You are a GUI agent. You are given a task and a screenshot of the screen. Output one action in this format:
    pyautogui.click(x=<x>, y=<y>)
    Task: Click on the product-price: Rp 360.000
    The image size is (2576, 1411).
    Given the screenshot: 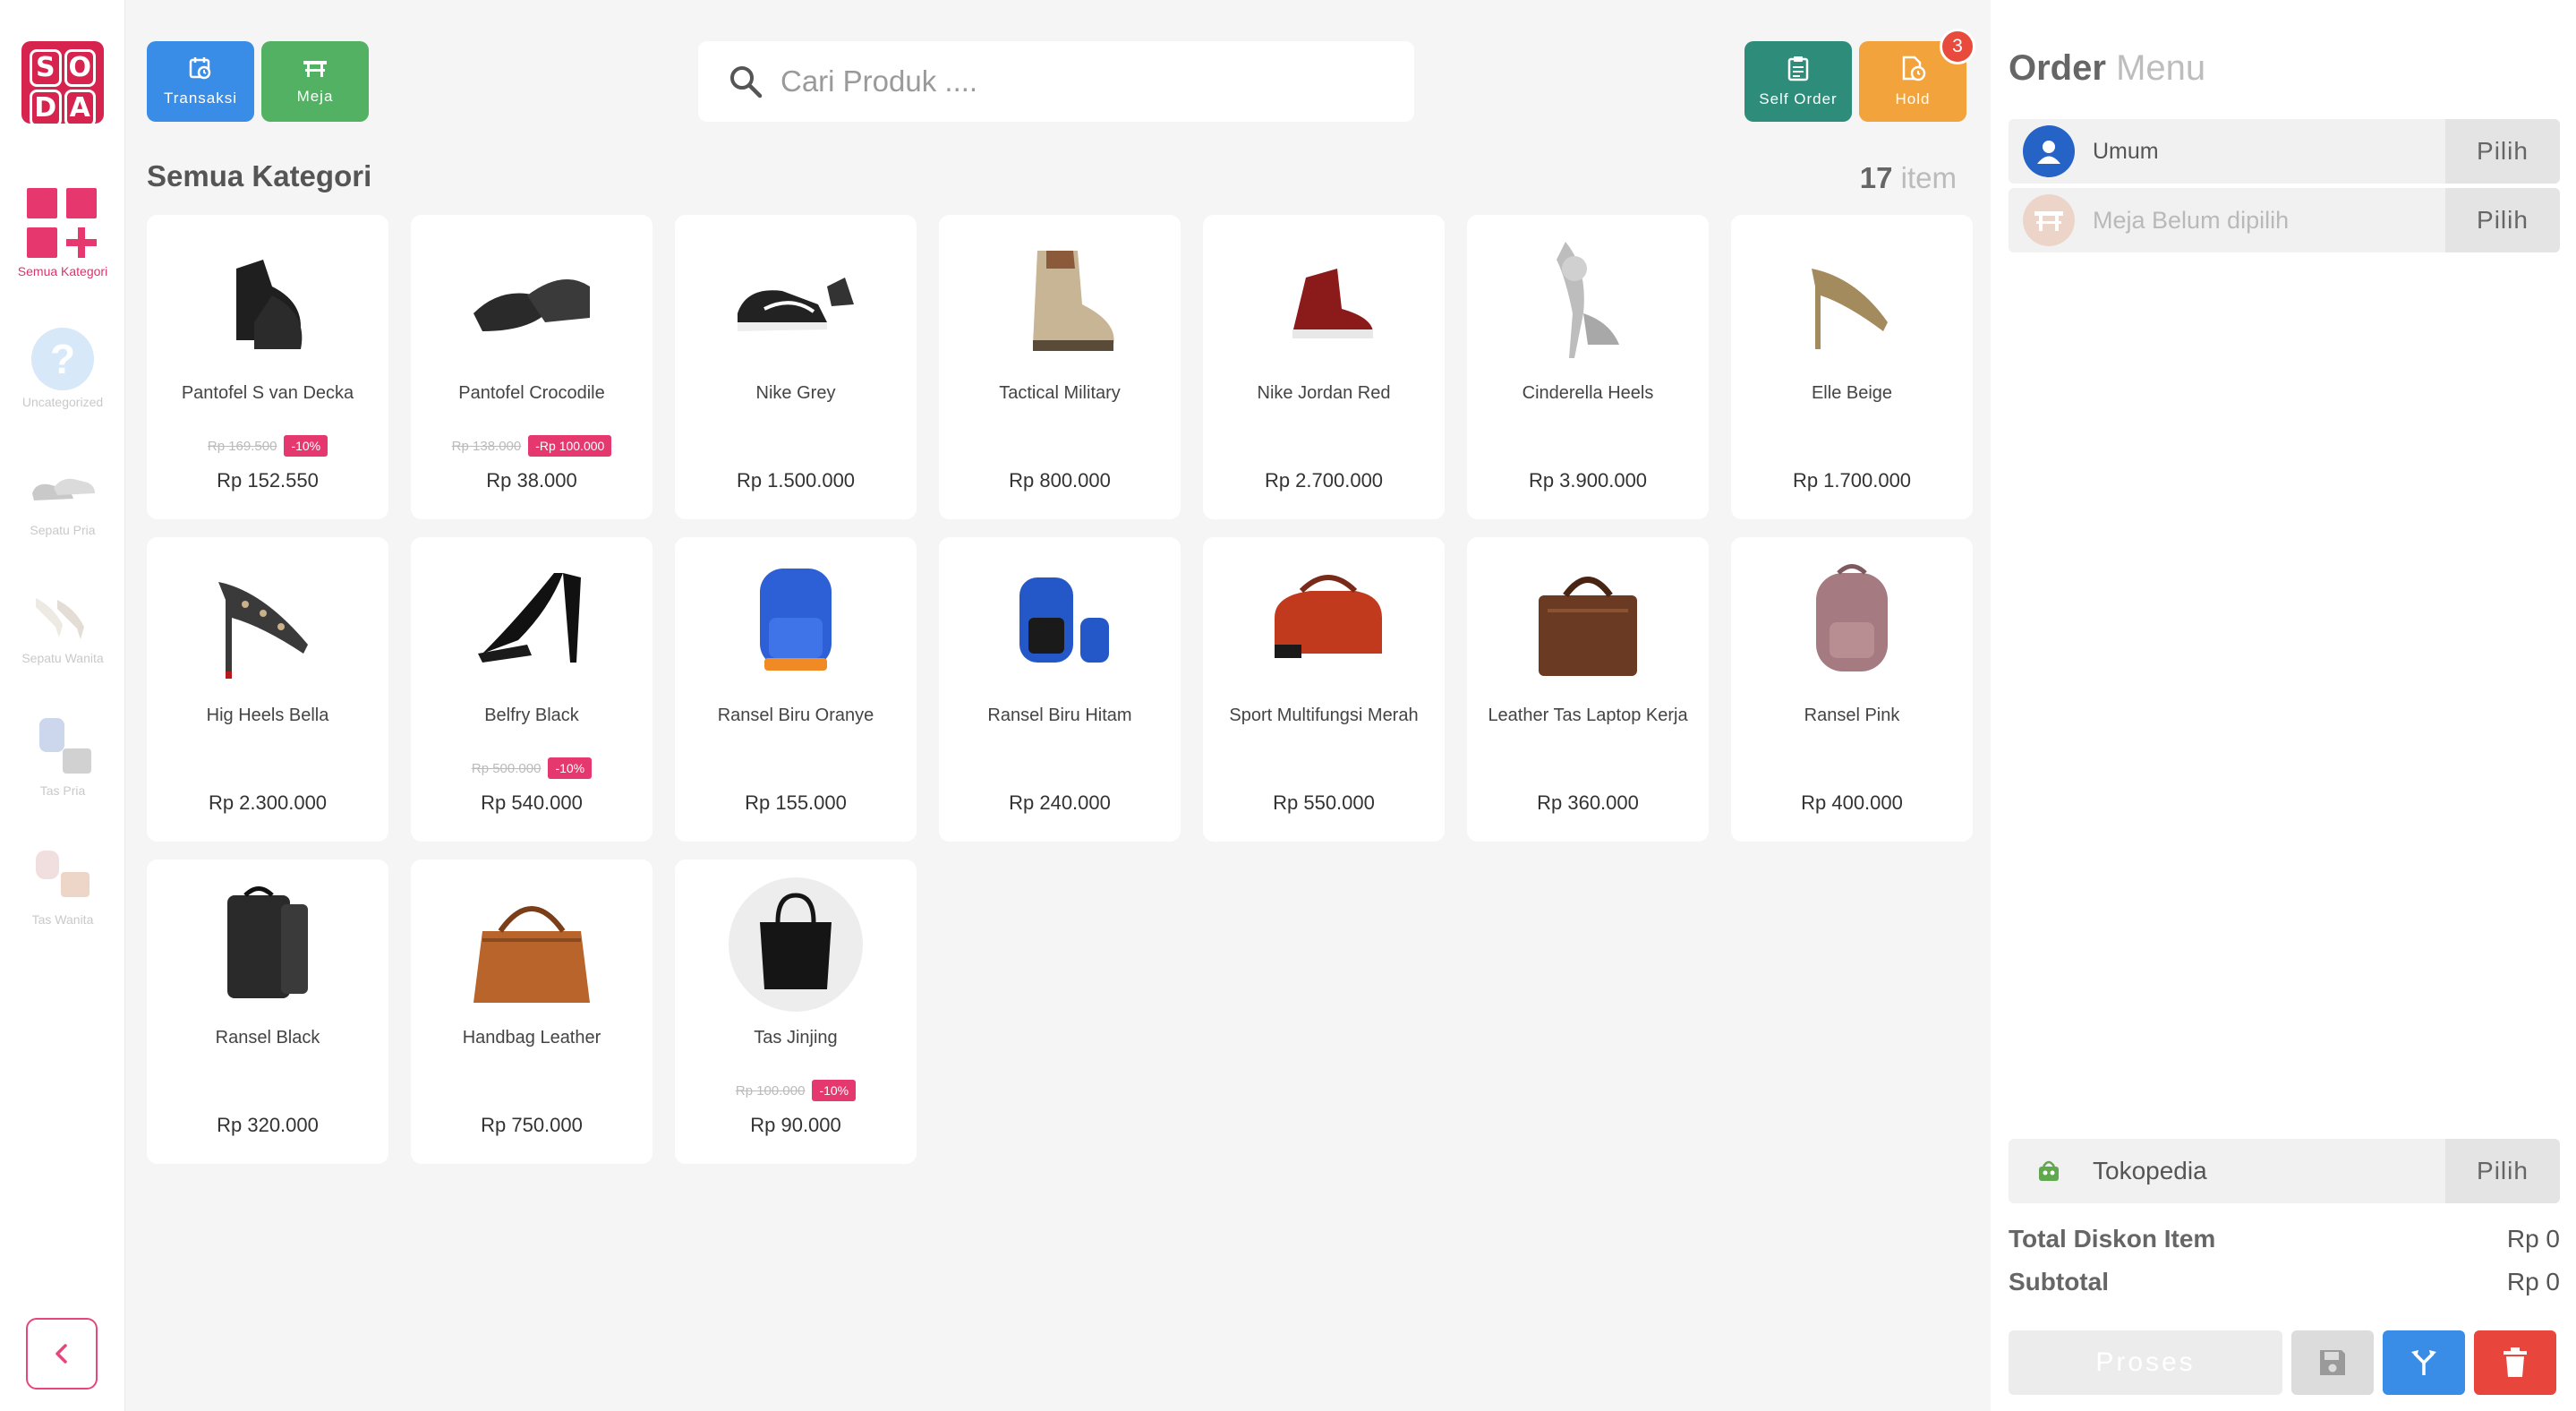 What is the action you would take?
    pyautogui.click(x=1588, y=802)
    